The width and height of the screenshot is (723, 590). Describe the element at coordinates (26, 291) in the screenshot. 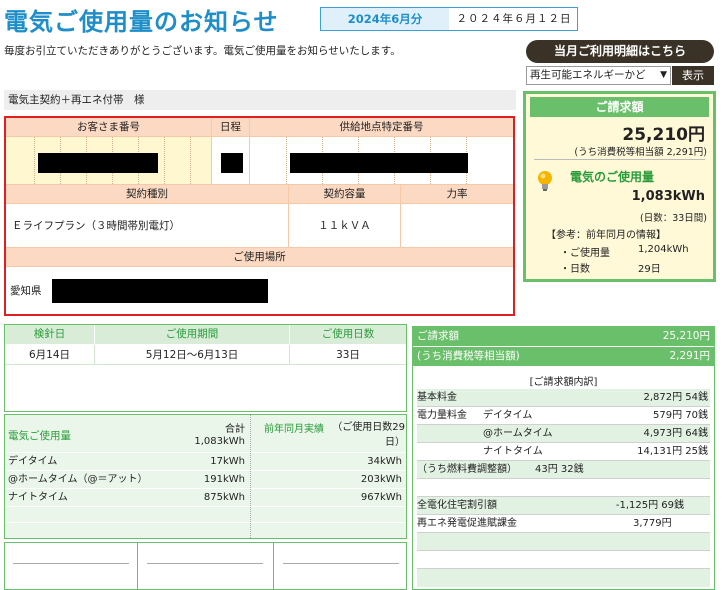

I see `location-prefix: 愛知県` at that location.